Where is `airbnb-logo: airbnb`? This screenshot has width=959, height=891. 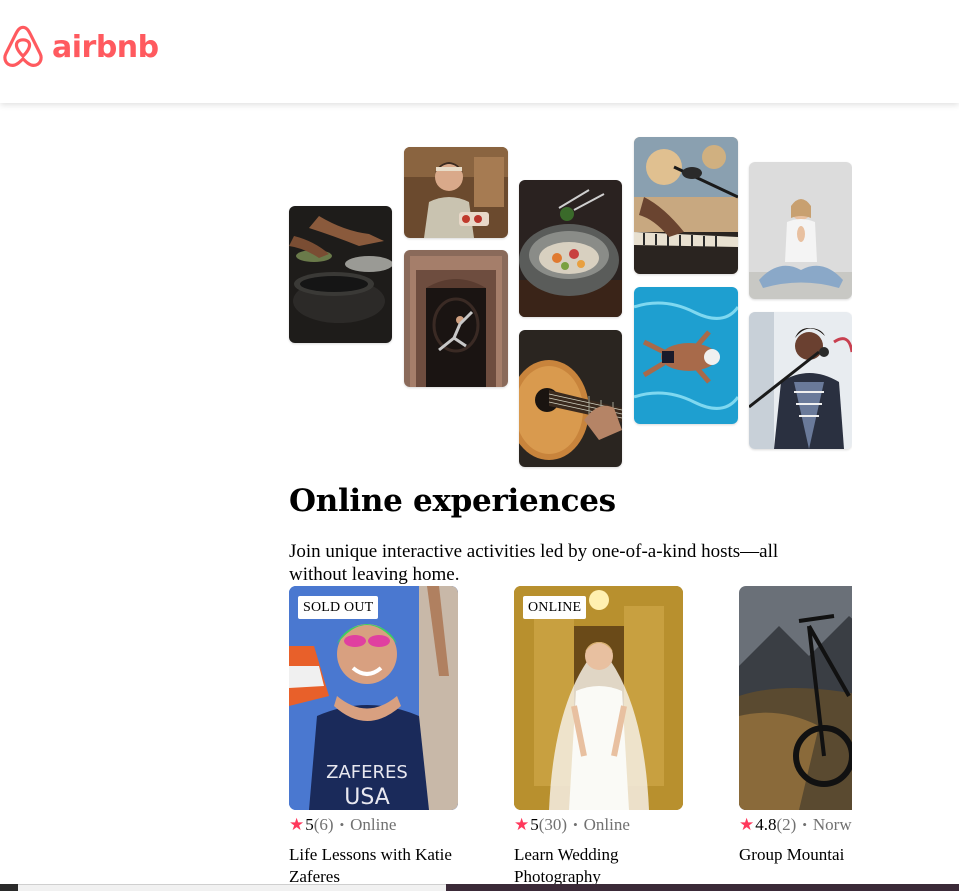 airbnb-logo: airbnb is located at coordinates (80, 47).